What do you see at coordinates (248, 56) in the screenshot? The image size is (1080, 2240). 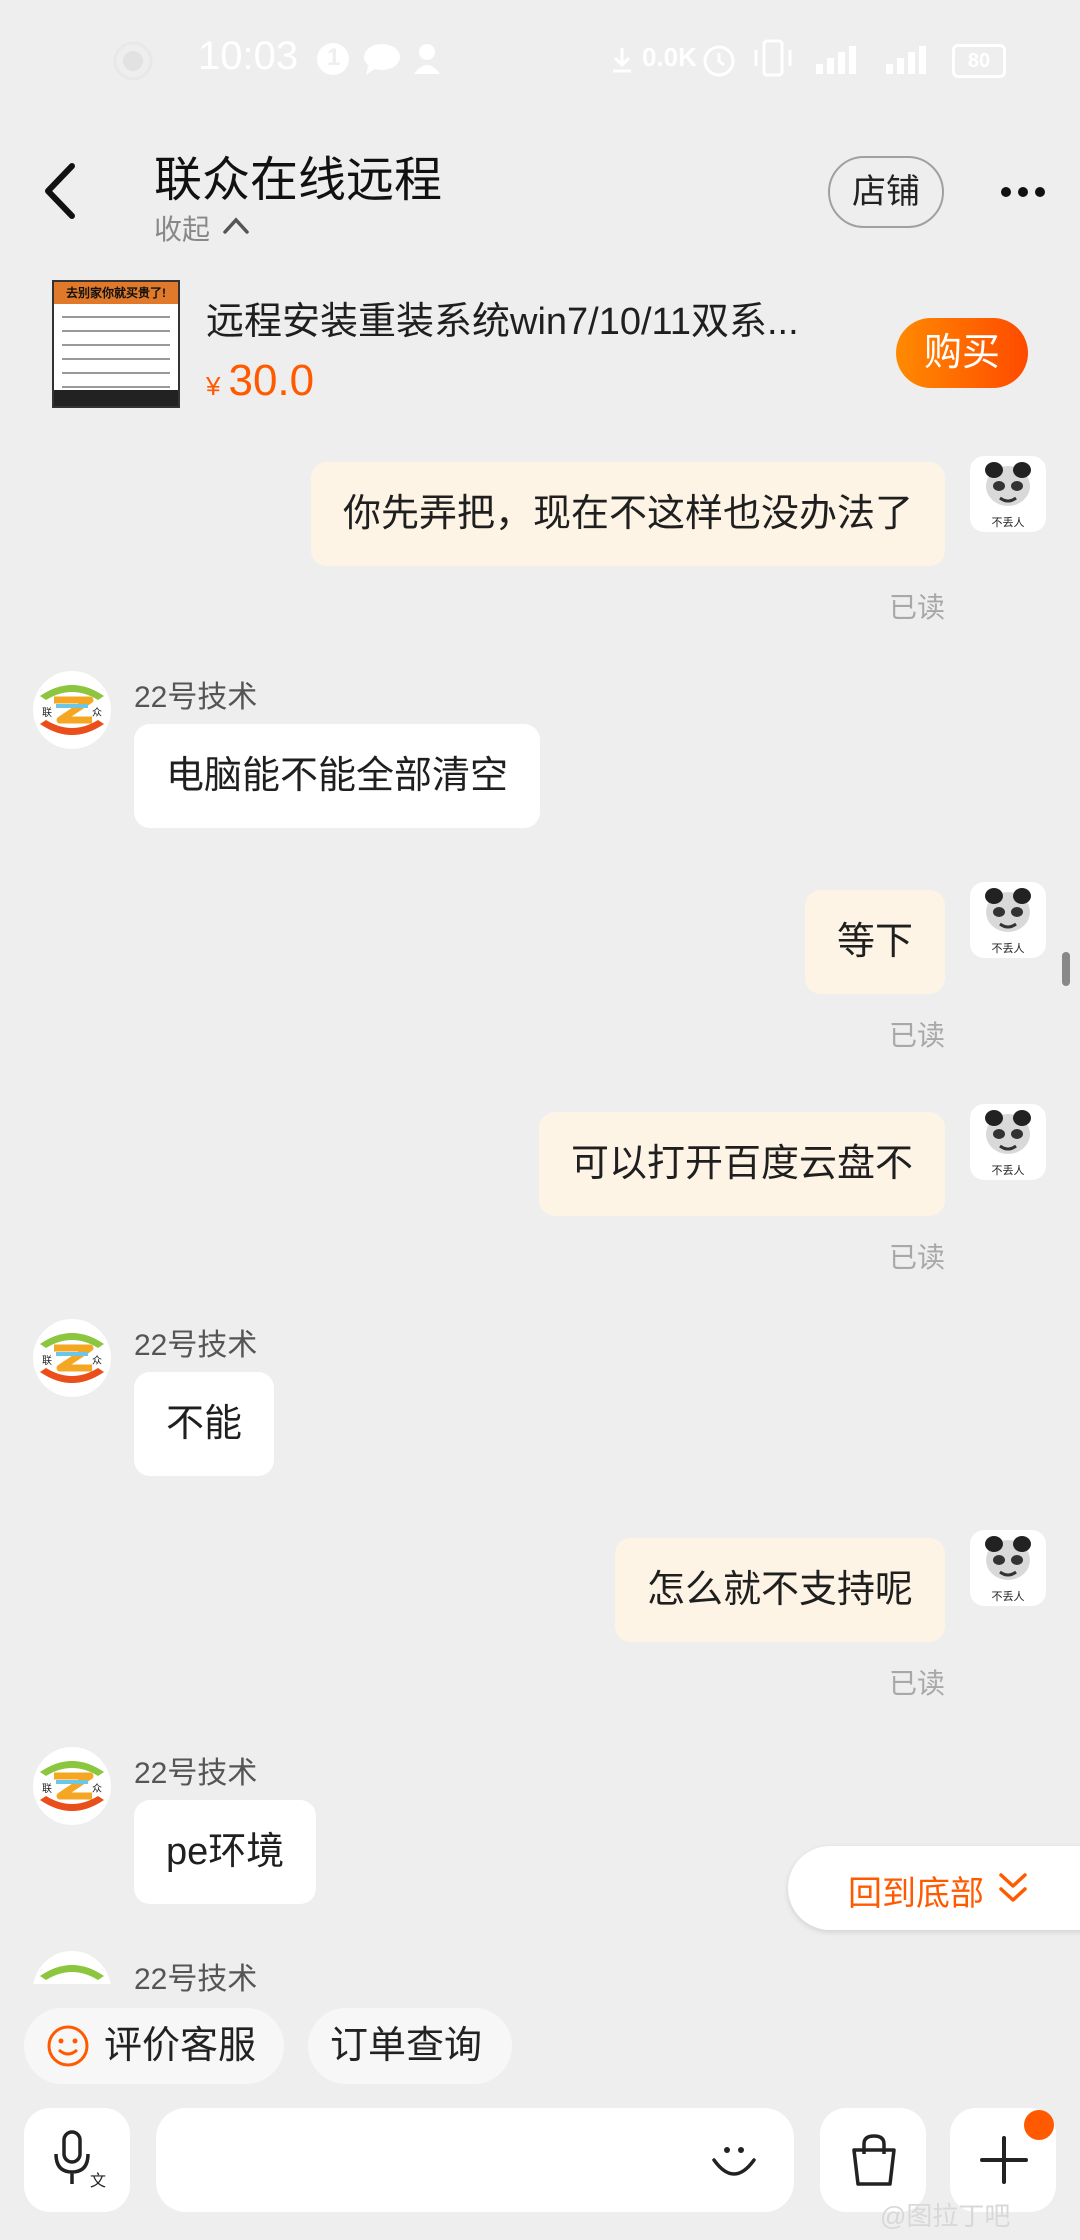 I see `status-time: 10:03` at bounding box center [248, 56].